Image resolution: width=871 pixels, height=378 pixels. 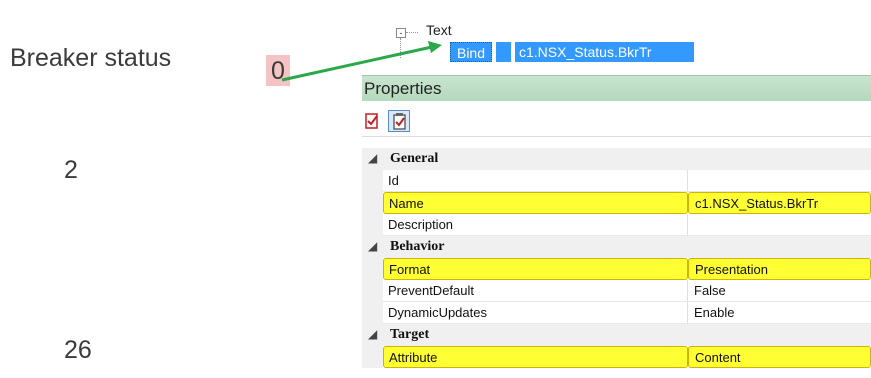 I want to click on arrow-head, so click(x=435, y=47).